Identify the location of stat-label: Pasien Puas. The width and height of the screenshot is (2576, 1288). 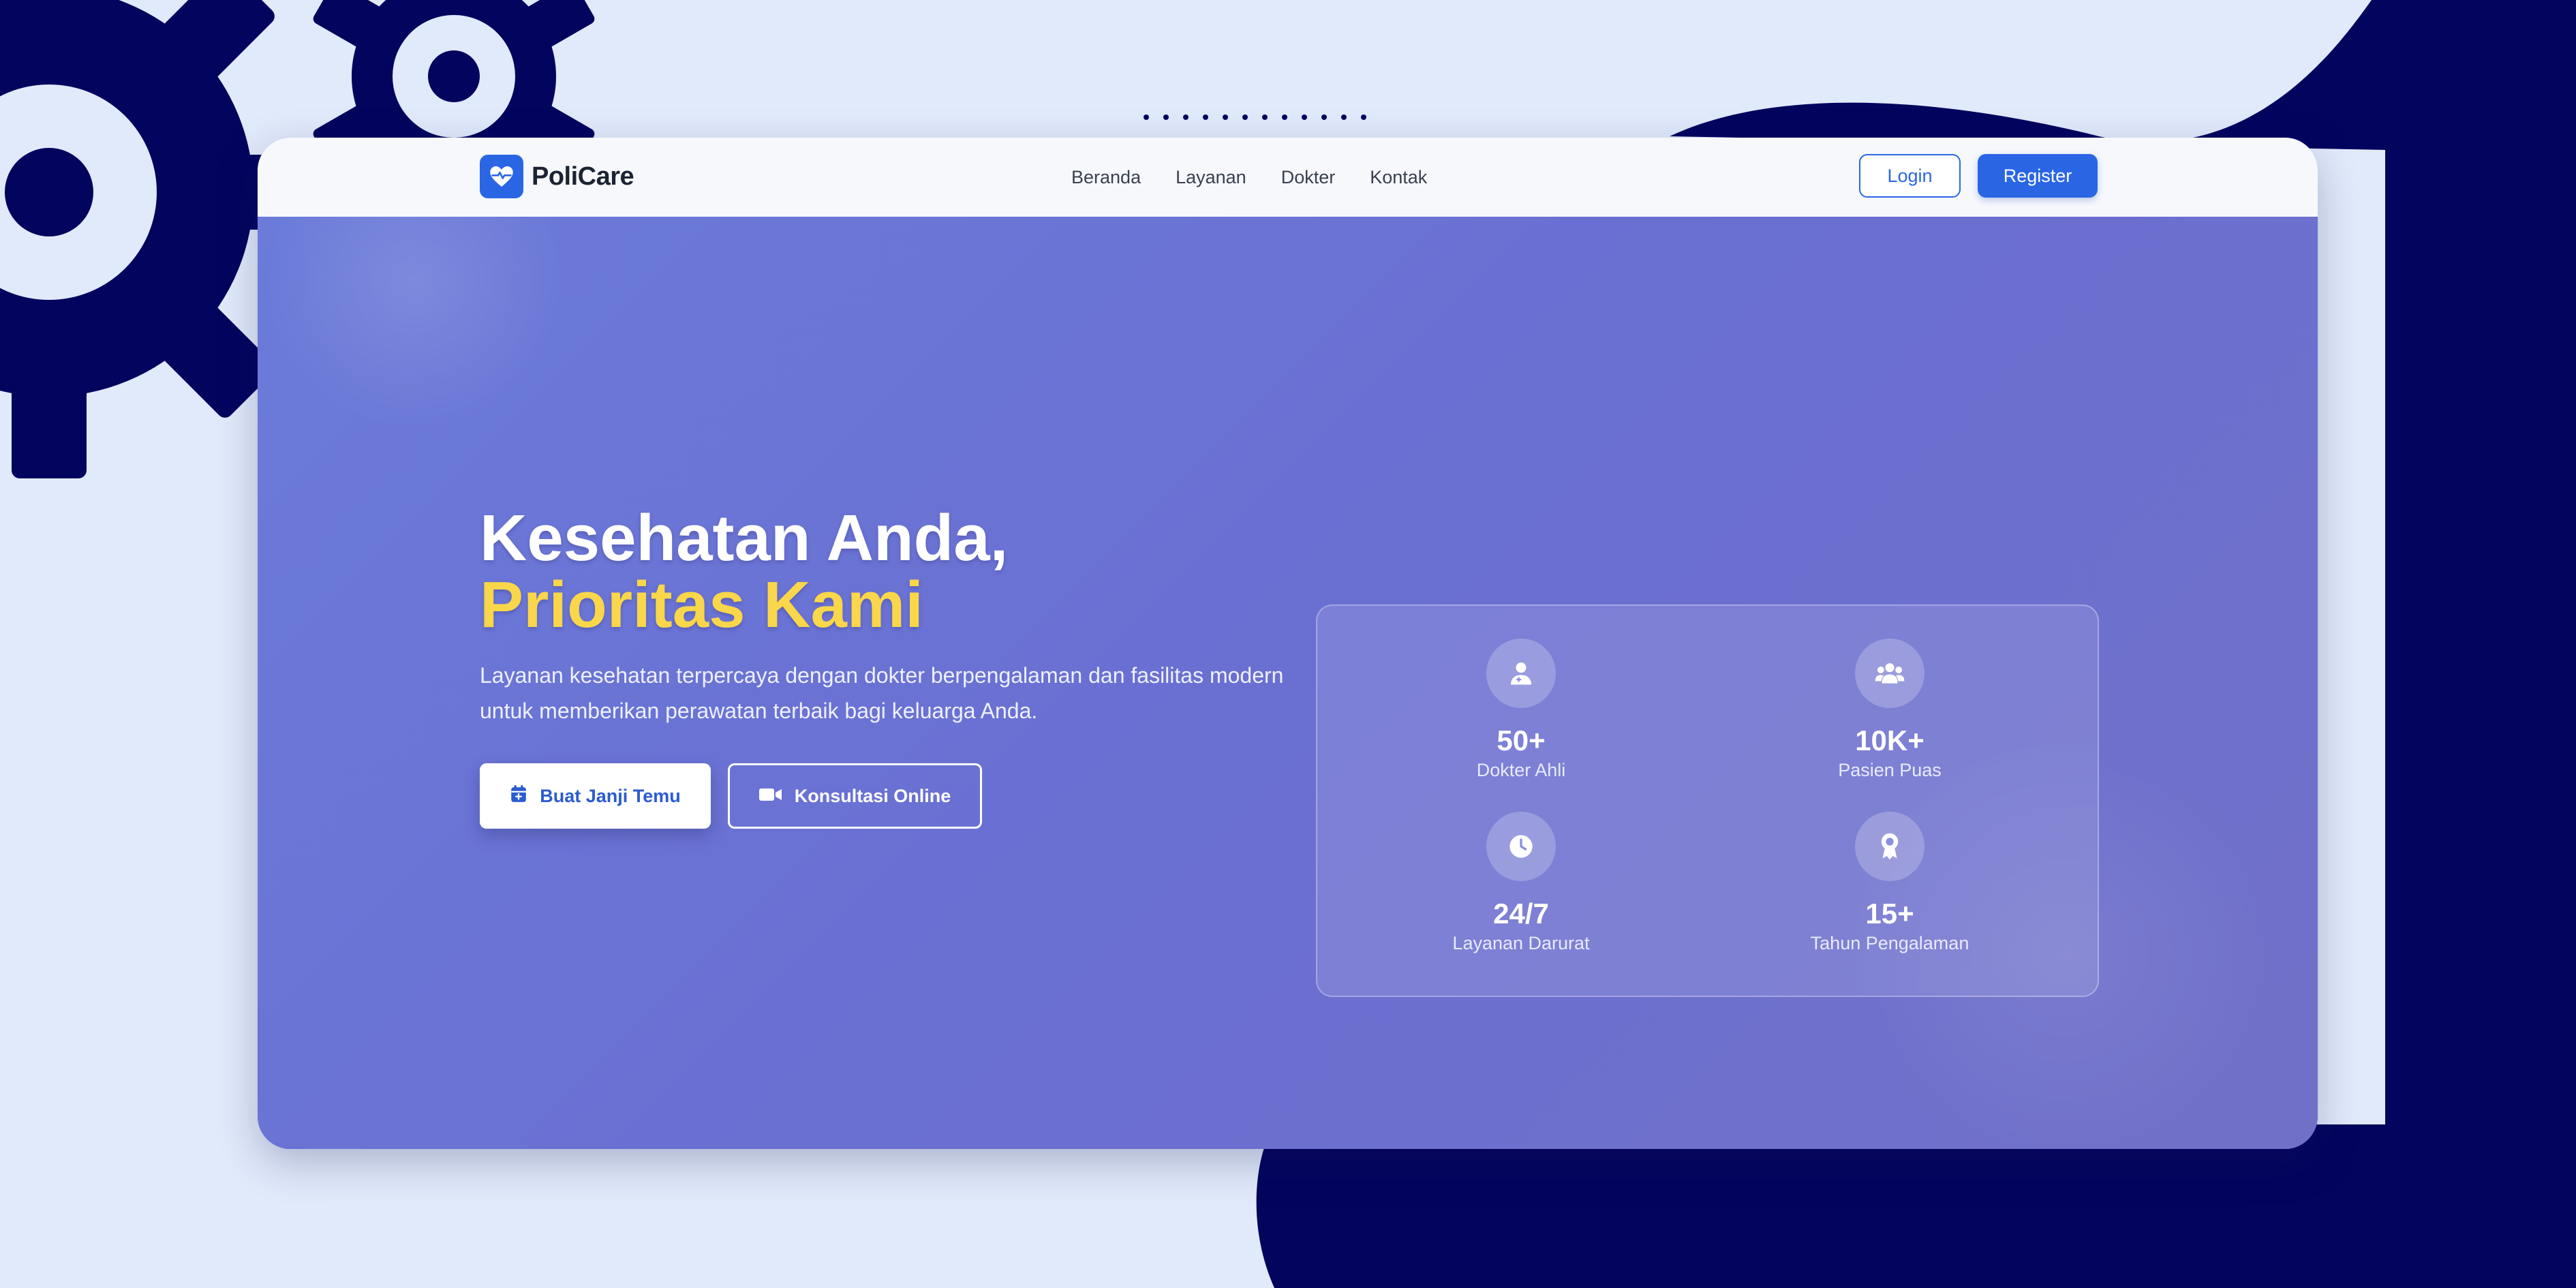
(1890, 770).